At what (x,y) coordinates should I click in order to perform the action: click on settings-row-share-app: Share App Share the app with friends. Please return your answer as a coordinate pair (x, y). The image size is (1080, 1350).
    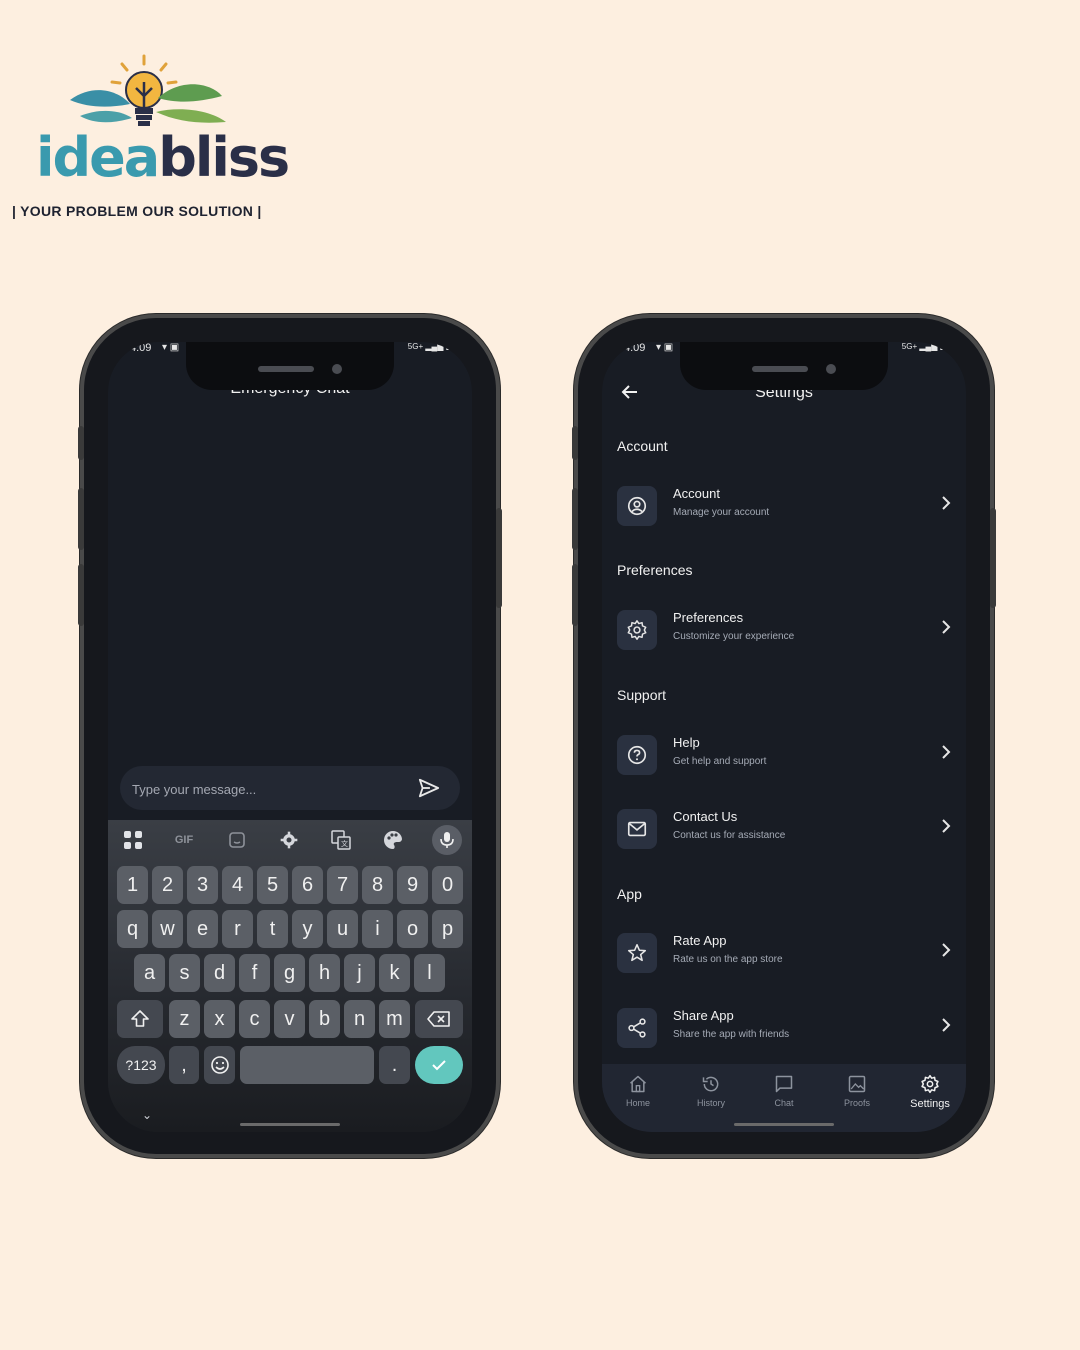
    Looking at the image, I should click on (784, 1030).